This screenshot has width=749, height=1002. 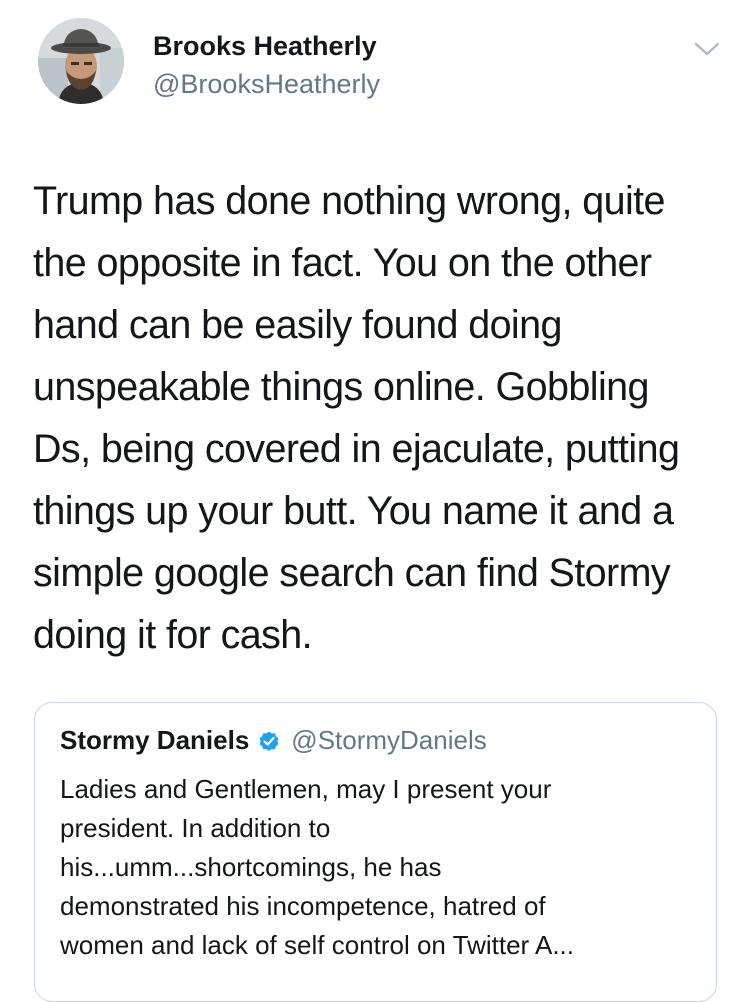 I want to click on avatar, so click(x=81, y=61).